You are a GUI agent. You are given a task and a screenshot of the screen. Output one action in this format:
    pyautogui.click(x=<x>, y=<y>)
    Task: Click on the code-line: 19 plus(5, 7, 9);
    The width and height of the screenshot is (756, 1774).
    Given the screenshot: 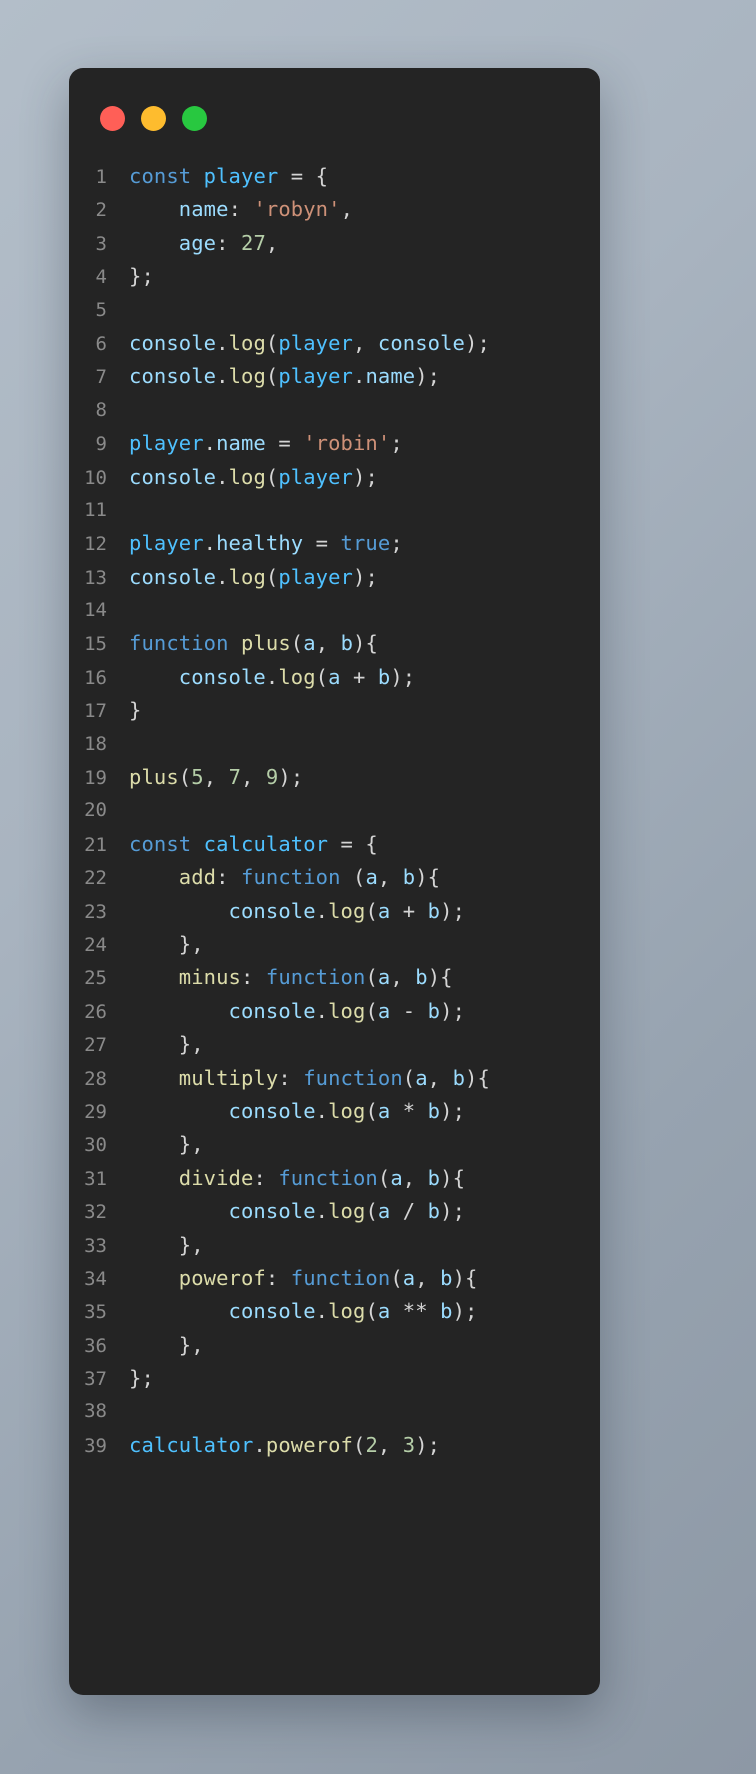 What is the action you would take?
    pyautogui.click(x=334, y=777)
    